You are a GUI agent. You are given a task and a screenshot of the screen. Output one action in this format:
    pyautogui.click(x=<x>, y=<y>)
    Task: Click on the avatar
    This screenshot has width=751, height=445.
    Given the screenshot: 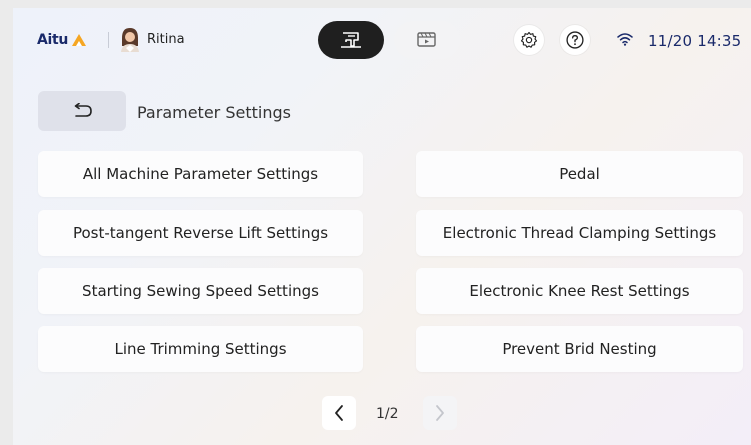 What is the action you would take?
    pyautogui.click(x=130, y=40)
    